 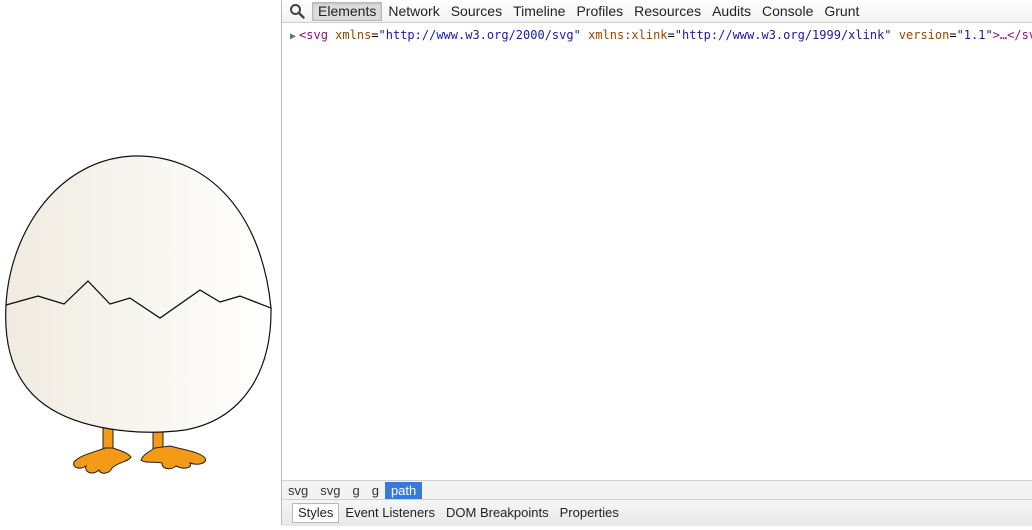 I want to click on tab-properties: Properties, so click(x=589, y=513).